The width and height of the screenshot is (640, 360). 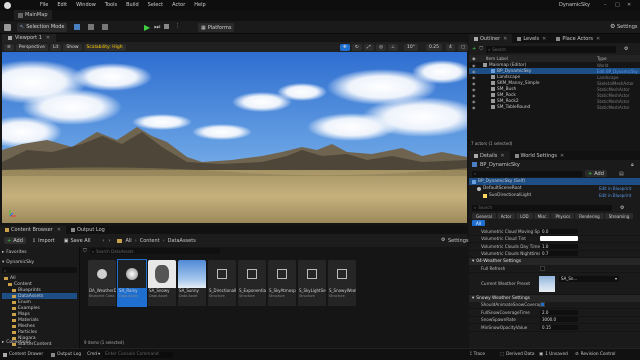 I want to click on asset-tile: SA_Sunny Data Asset, so click(x=192, y=283).